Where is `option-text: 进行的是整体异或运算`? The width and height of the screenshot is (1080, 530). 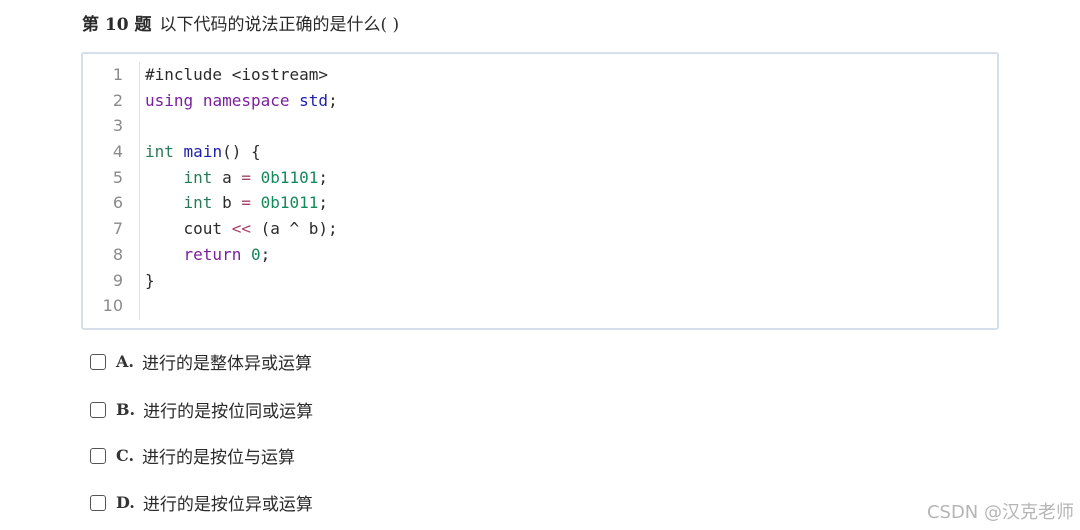
option-text: 进行的是整体异或运算 is located at coordinates (226, 364).